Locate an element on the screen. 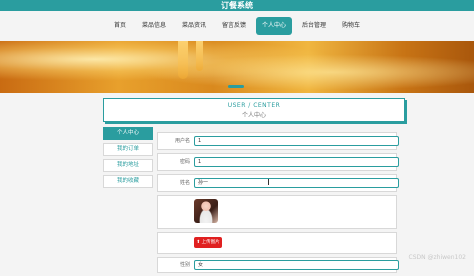 The width and height of the screenshot is (474, 276). nav-item-cart: 购物车 is located at coordinates (351, 26).